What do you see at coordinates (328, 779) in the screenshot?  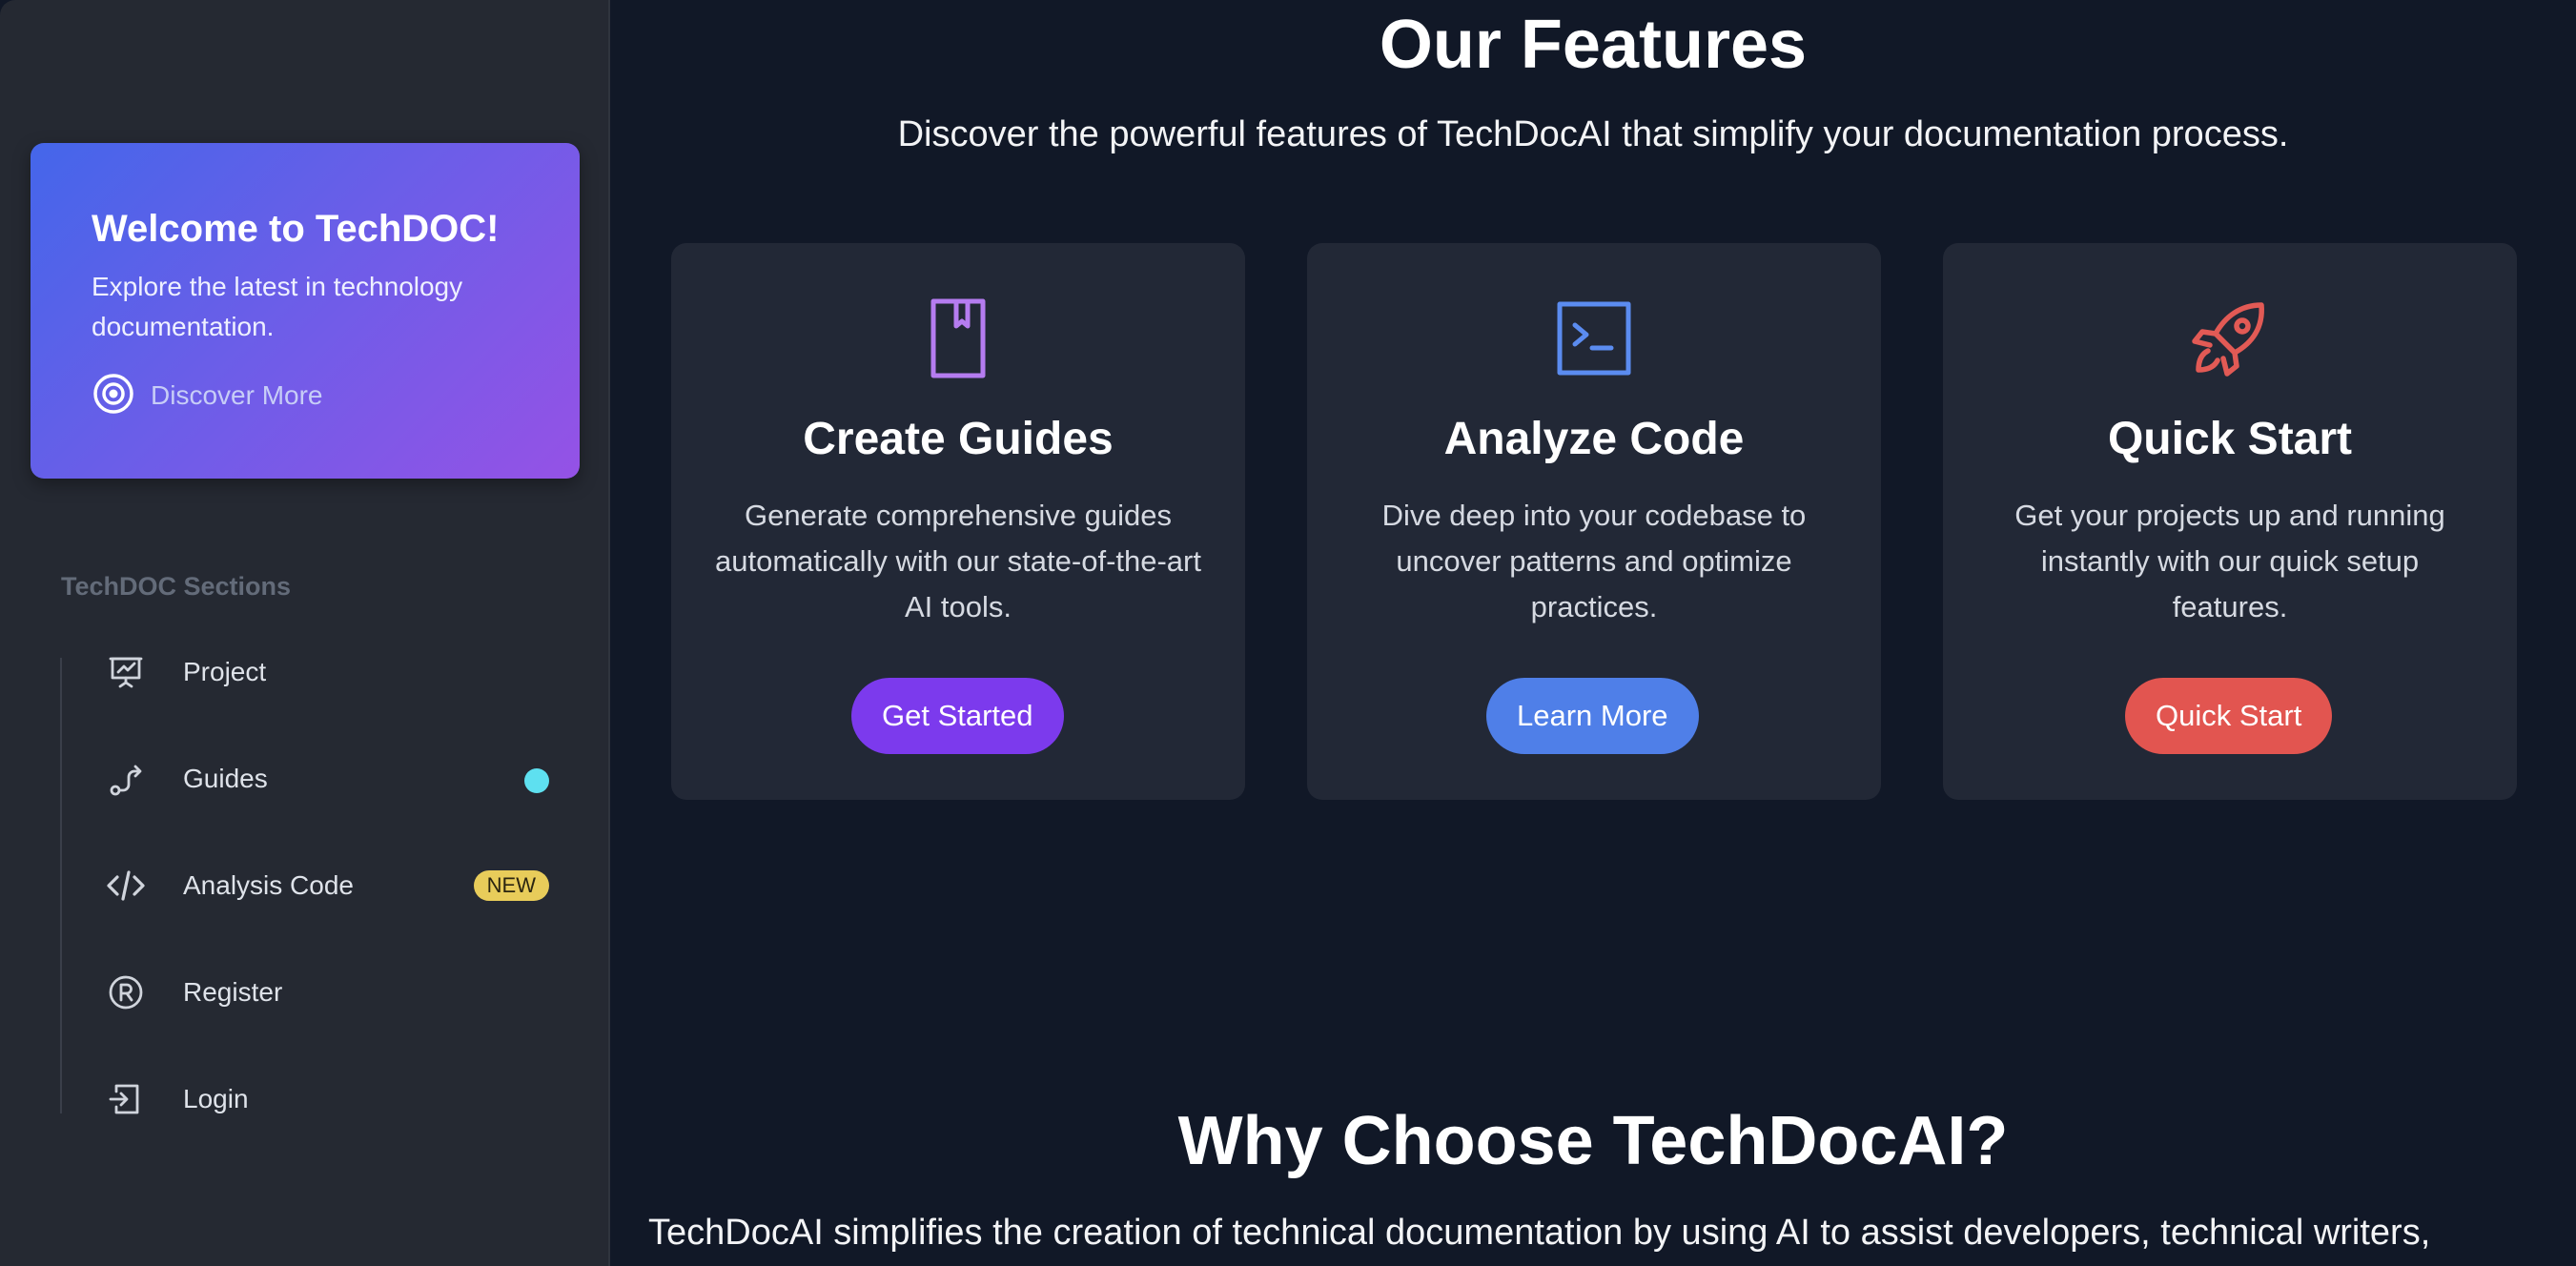 I see `sidebar-item-guides: Guides` at bounding box center [328, 779].